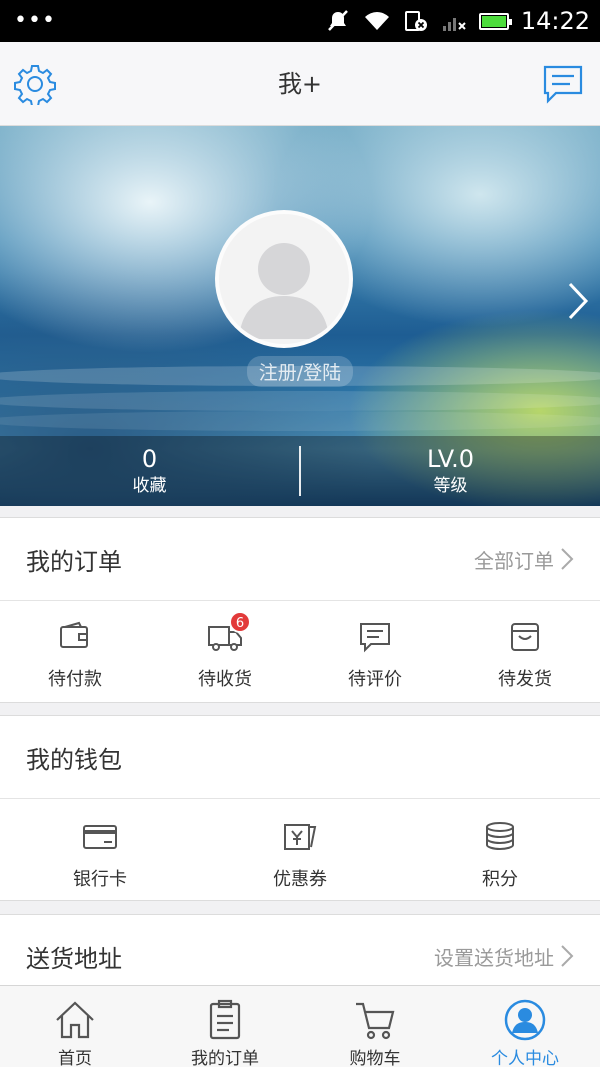 Image resolution: width=600 pixels, height=1067 pixels. I want to click on set-address-link: 设置送货地址, so click(504, 956).